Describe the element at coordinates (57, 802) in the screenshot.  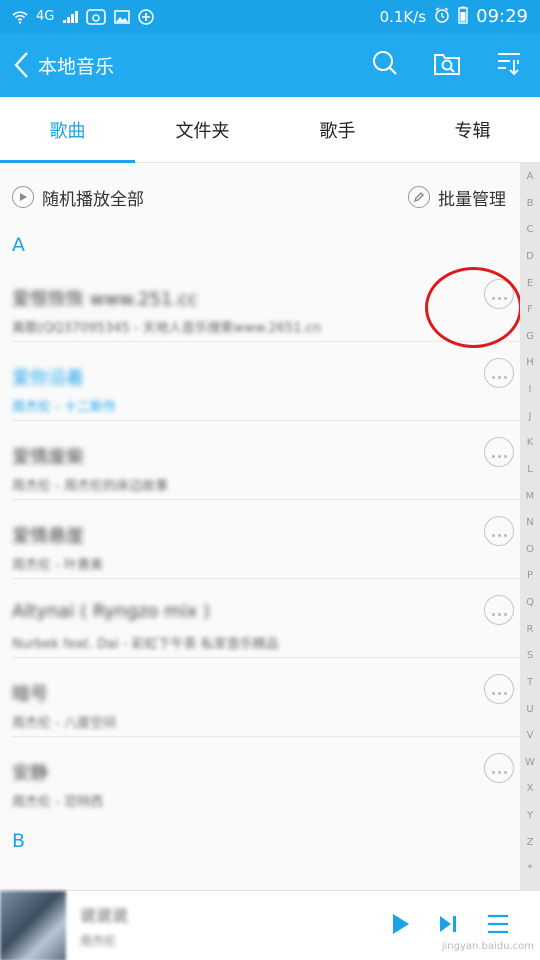
I see `song-subtitle: 周杰伦 - 范特西` at that location.